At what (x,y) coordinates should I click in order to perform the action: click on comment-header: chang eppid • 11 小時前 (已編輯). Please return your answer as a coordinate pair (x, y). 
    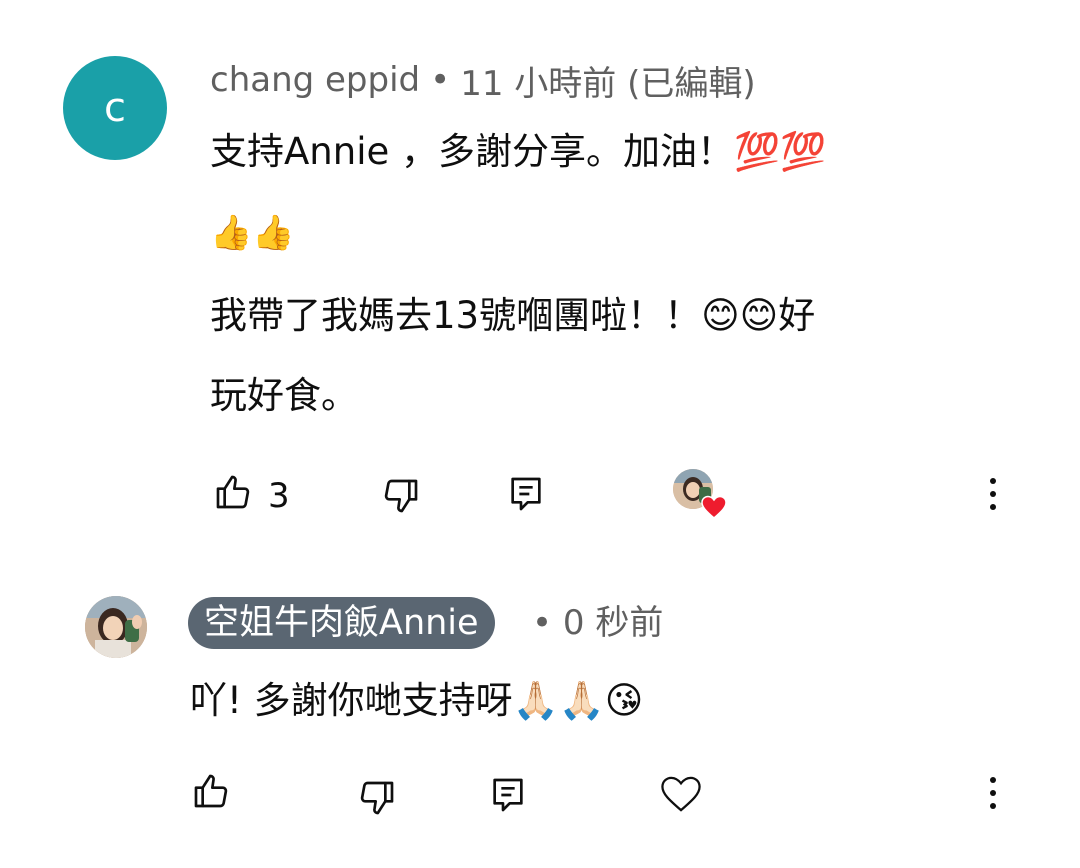
    Looking at the image, I should click on (483, 80).